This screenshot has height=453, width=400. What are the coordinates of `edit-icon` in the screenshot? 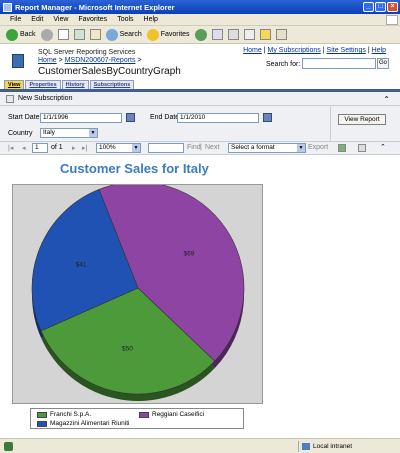 It's located at (249, 34).